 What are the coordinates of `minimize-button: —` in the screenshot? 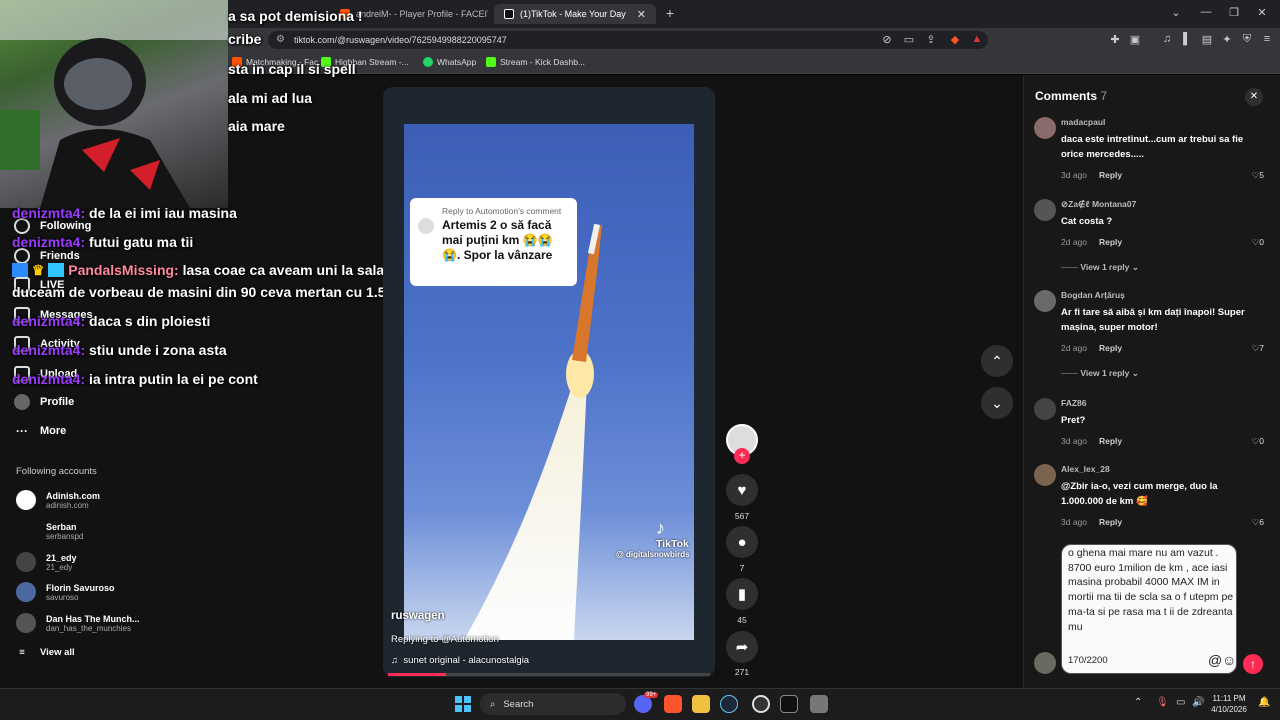 It's located at (1206, 12).